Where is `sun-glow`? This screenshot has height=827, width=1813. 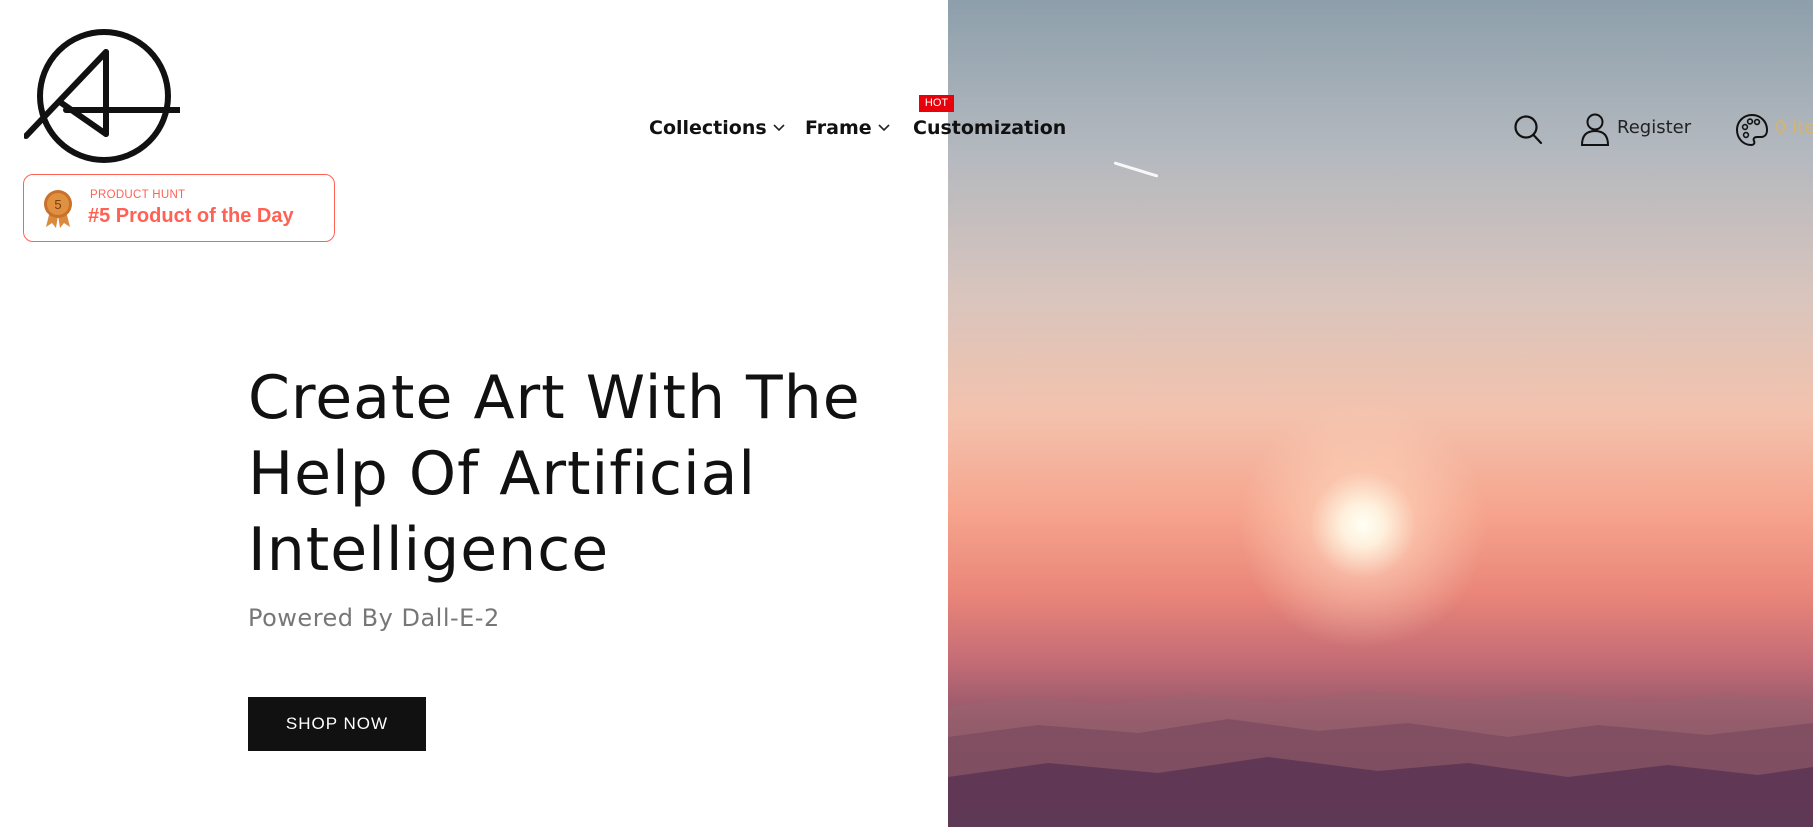
sun-glow is located at coordinates (1363, 525).